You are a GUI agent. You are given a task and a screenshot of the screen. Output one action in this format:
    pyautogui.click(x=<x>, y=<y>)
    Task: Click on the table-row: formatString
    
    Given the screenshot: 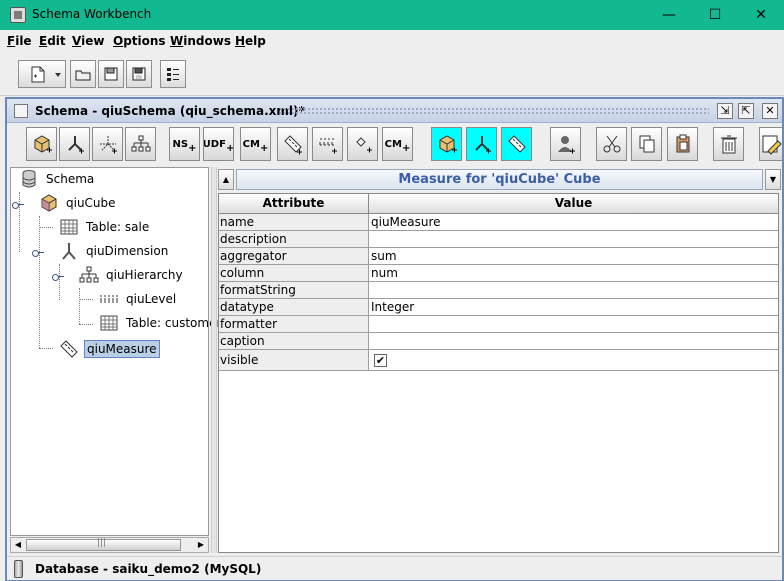 What is the action you would take?
    pyautogui.click(x=498, y=290)
    